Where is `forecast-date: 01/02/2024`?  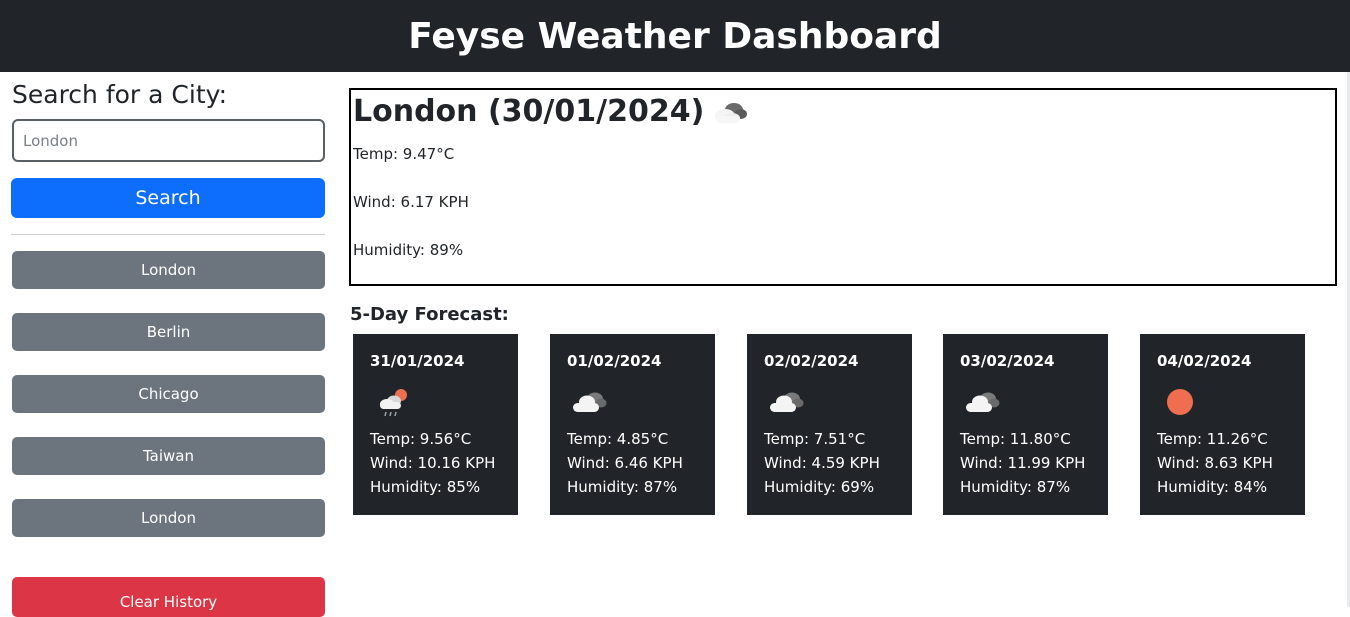 forecast-date: 01/02/2024 is located at coordinates (614, 361).